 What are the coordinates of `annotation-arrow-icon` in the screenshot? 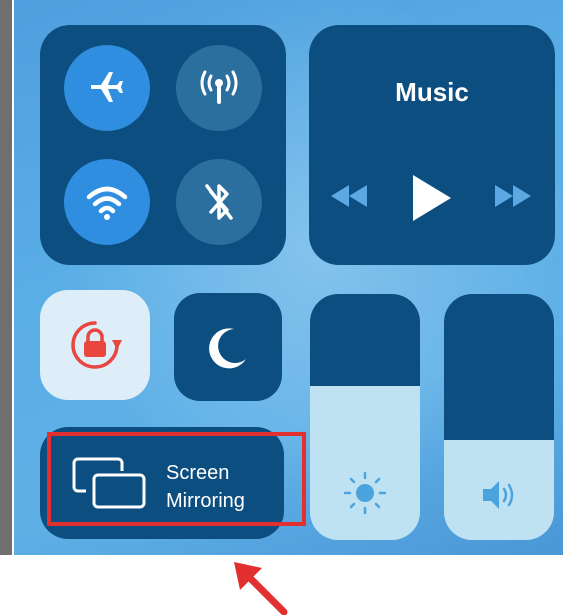 It's located at (261, 588).